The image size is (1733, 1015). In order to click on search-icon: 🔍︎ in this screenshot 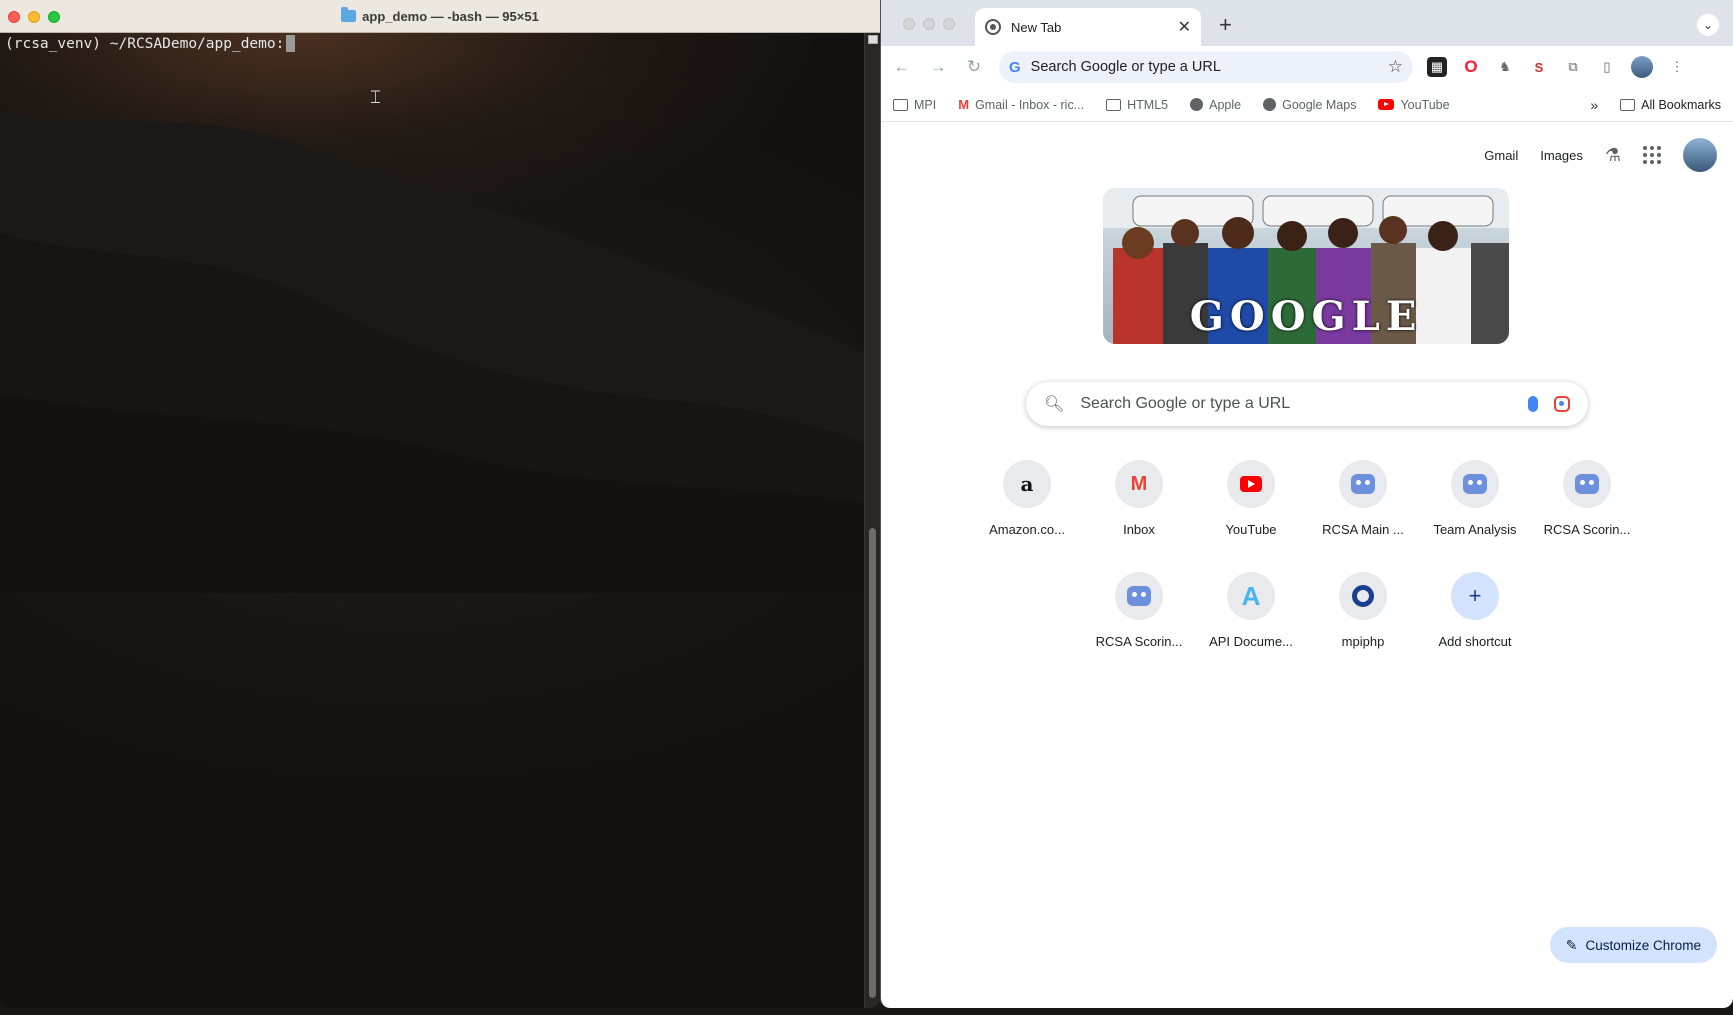, I will do `click(1054, 404)`.